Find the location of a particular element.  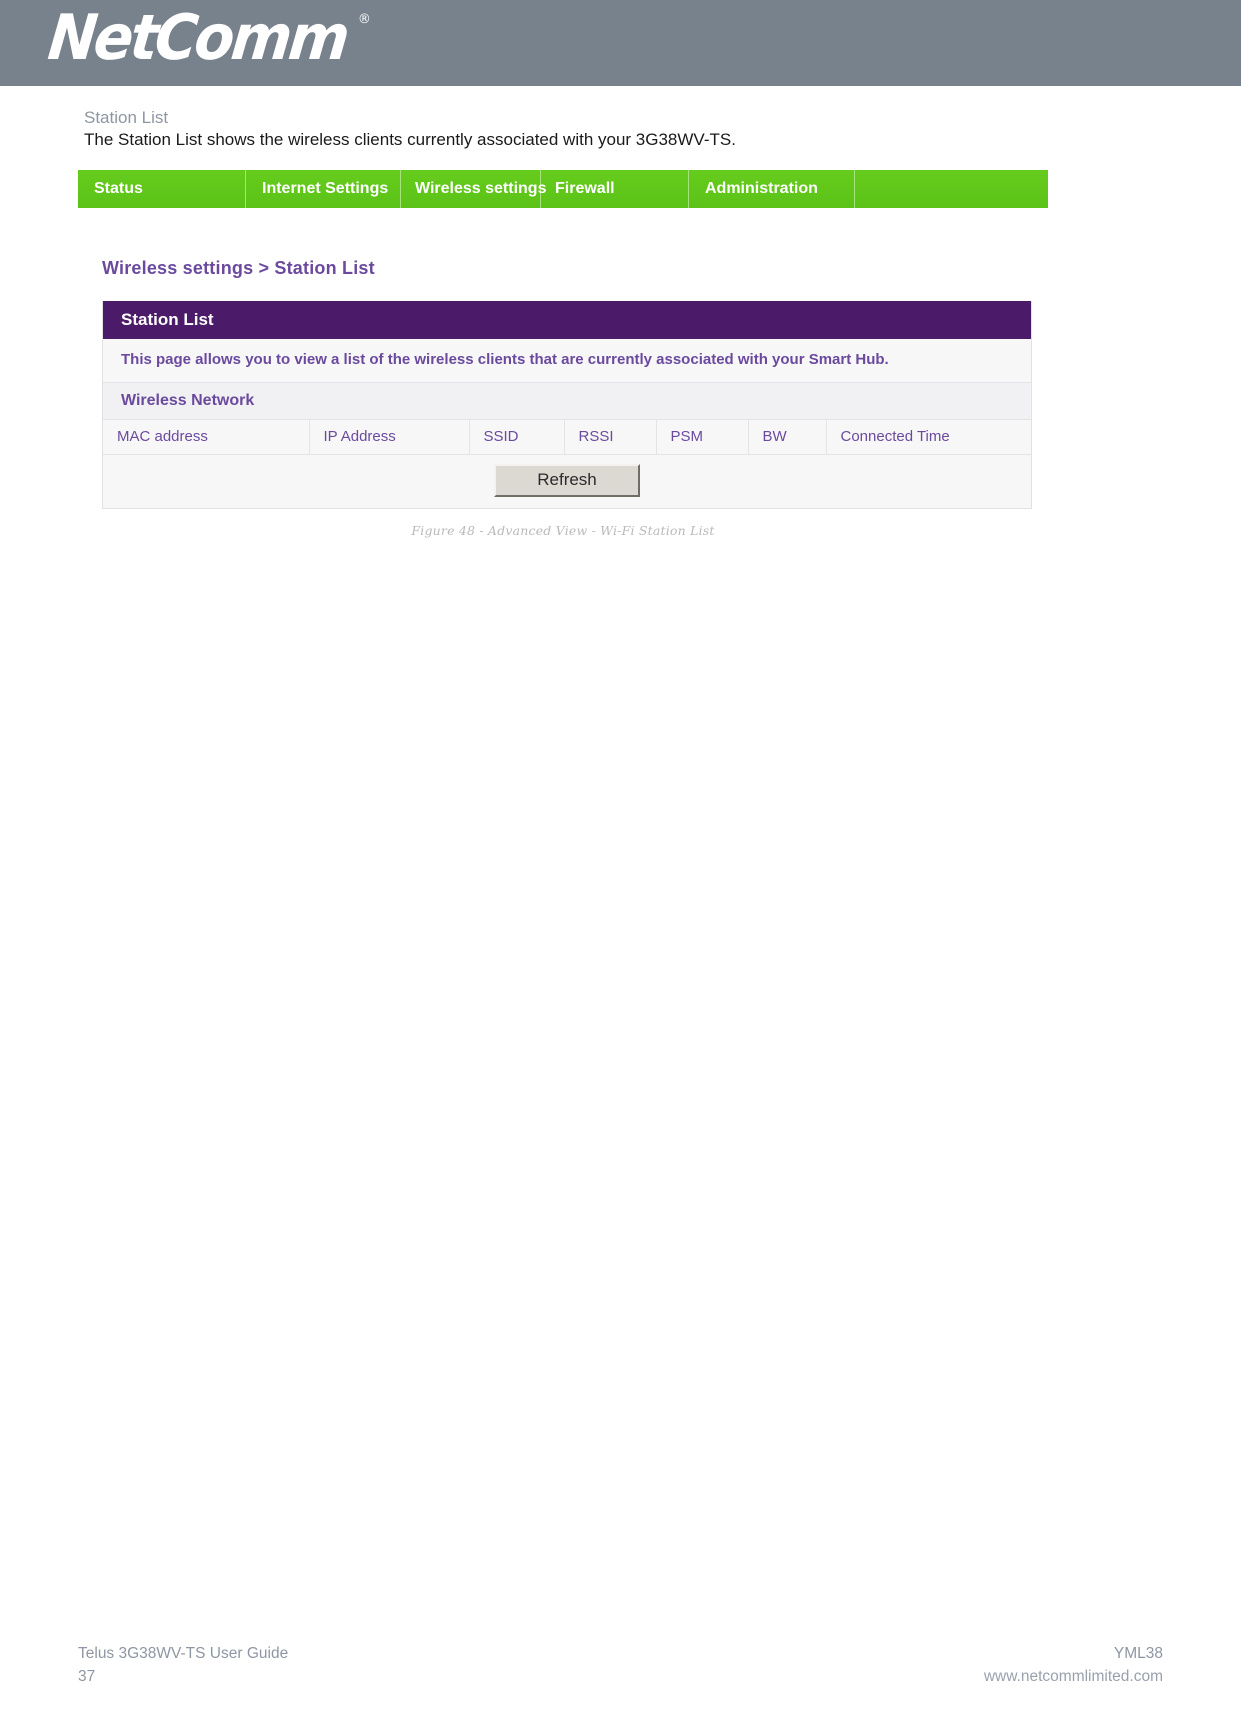

column-header-bw: BW is located at coordinates (787, 437).